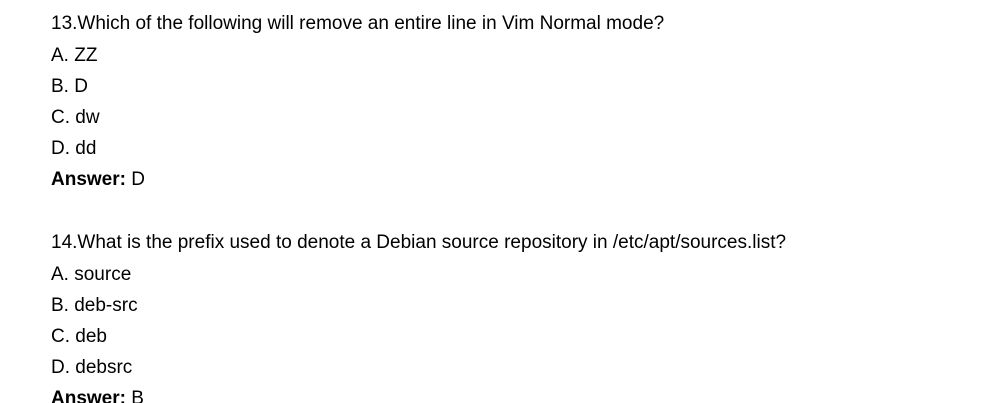 Image resolution: width=1004 pixels, height=403 pixels. I want to click on option-a: A. ZZ, so click(74, 55).